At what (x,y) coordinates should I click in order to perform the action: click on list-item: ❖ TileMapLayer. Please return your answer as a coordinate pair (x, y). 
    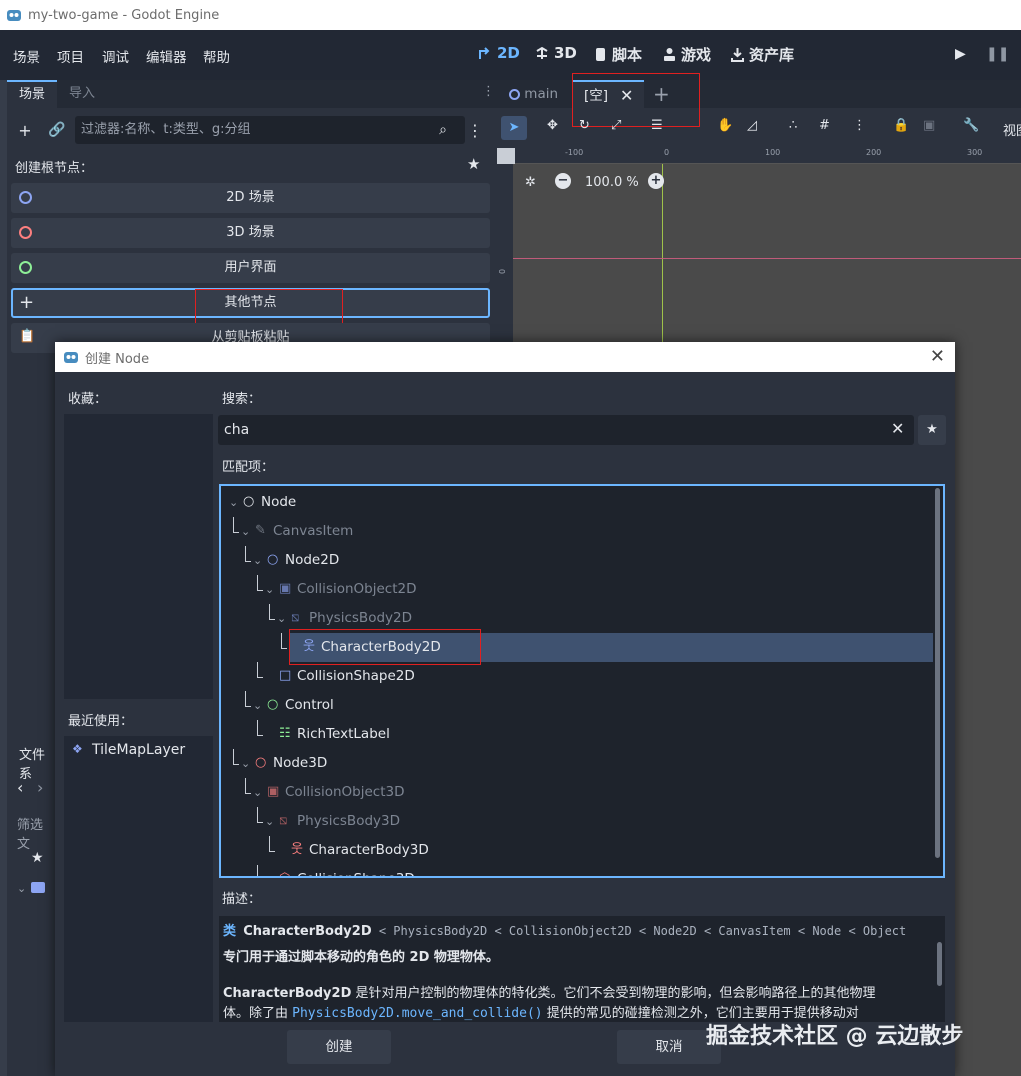
    Looking at the image, I should click on (138, 750).